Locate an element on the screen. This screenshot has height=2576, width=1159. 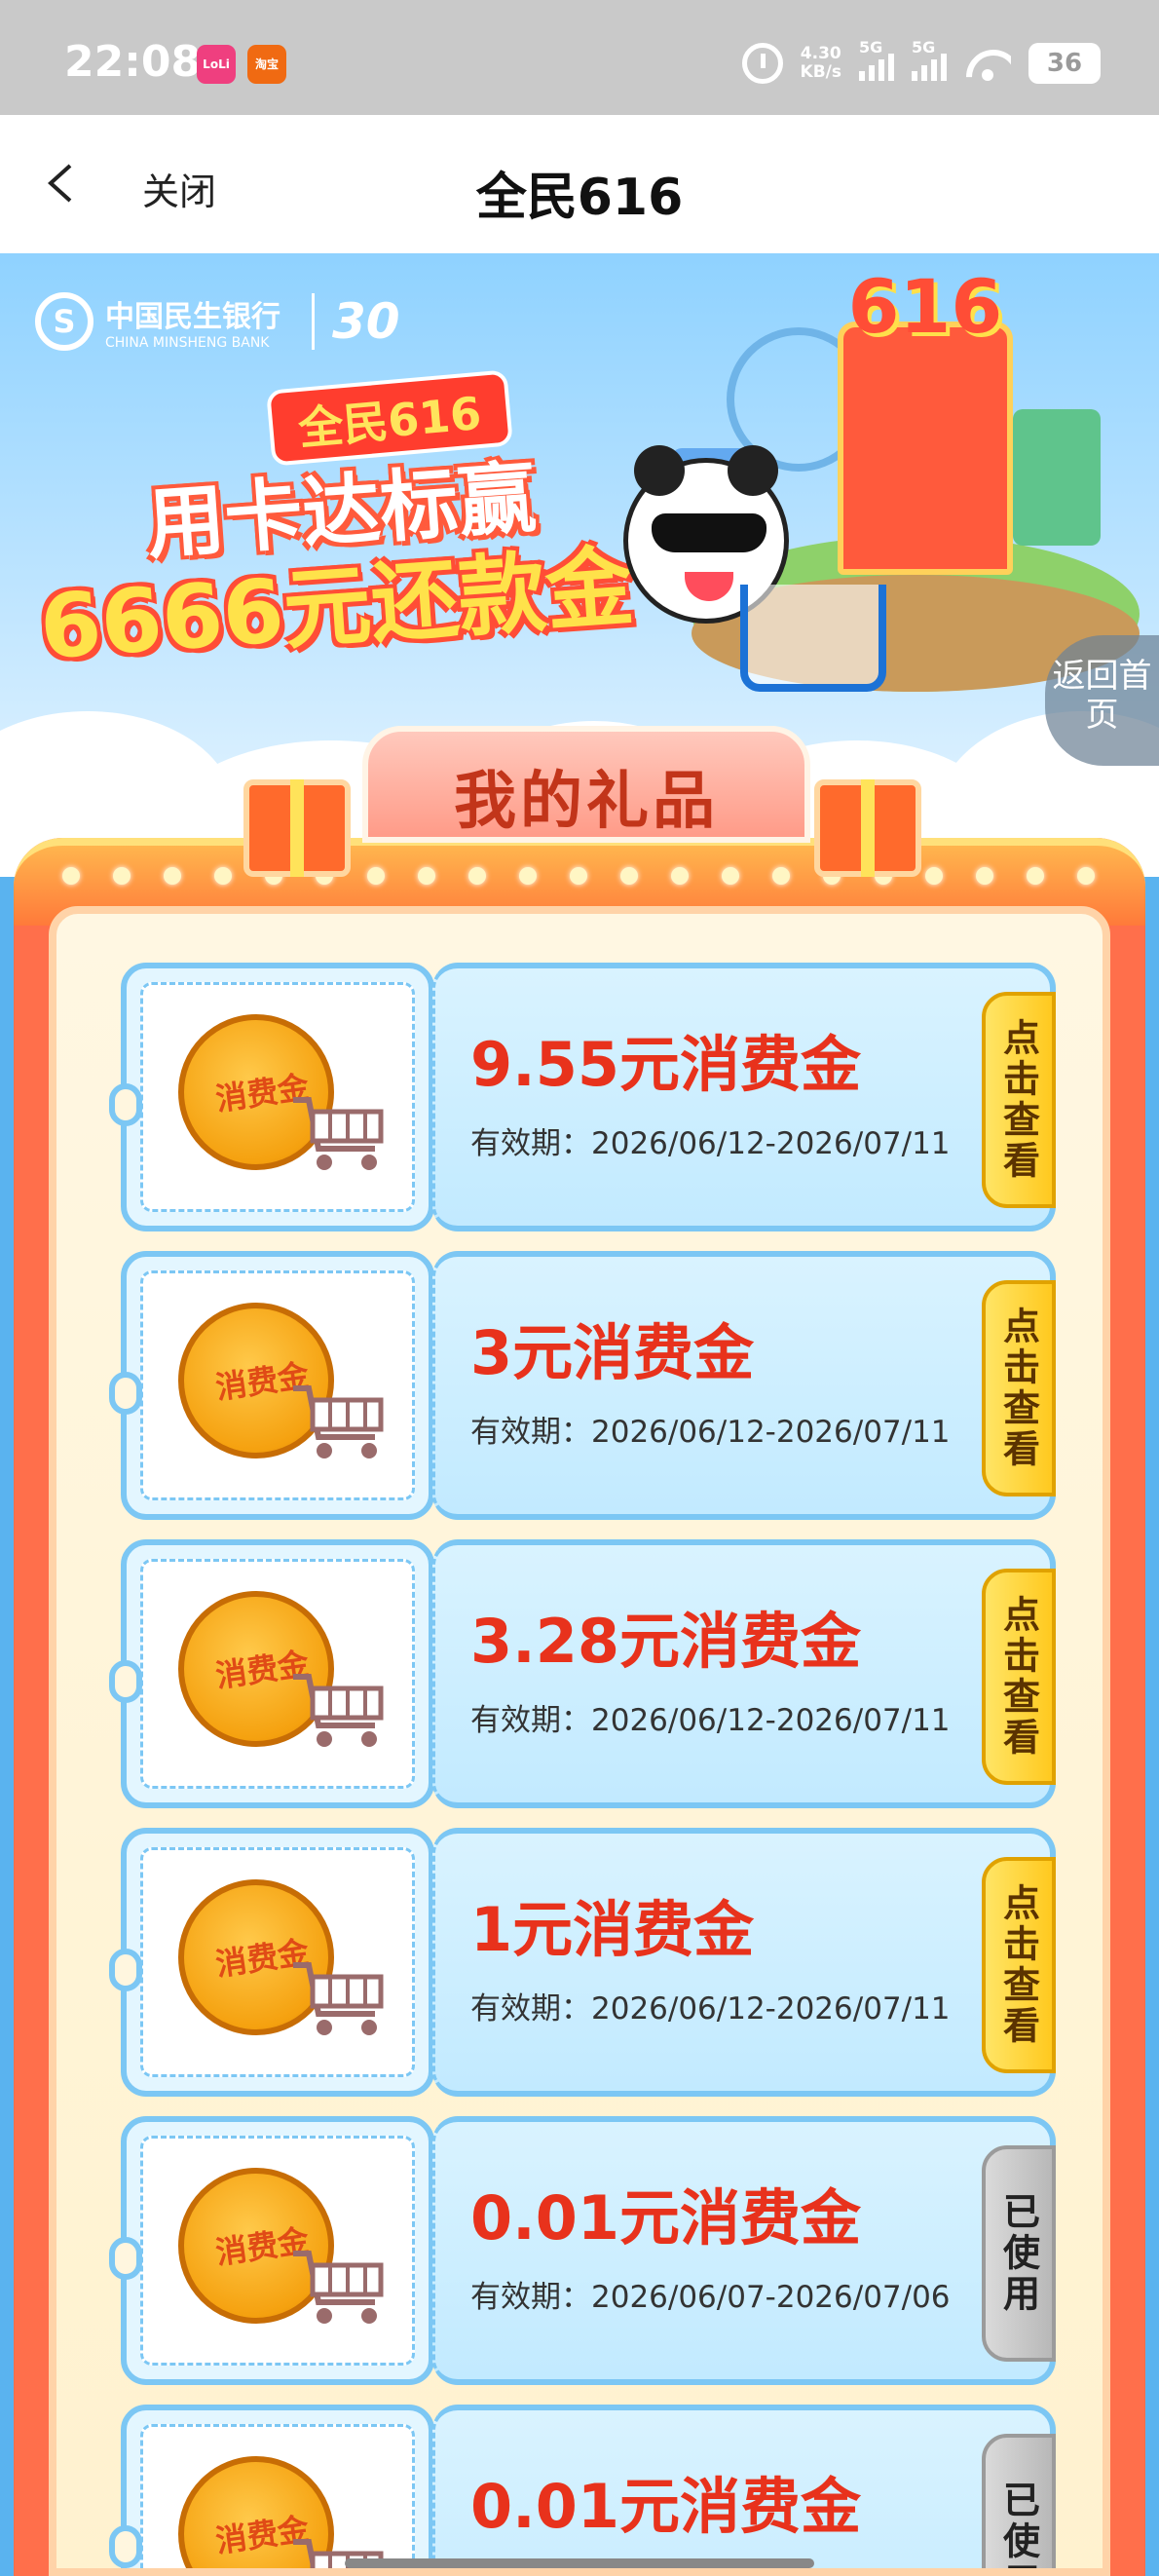
bank-logo: 中国民生银行 CHINA MINSHENG BANK 30 is located at coordinates (217, 321).